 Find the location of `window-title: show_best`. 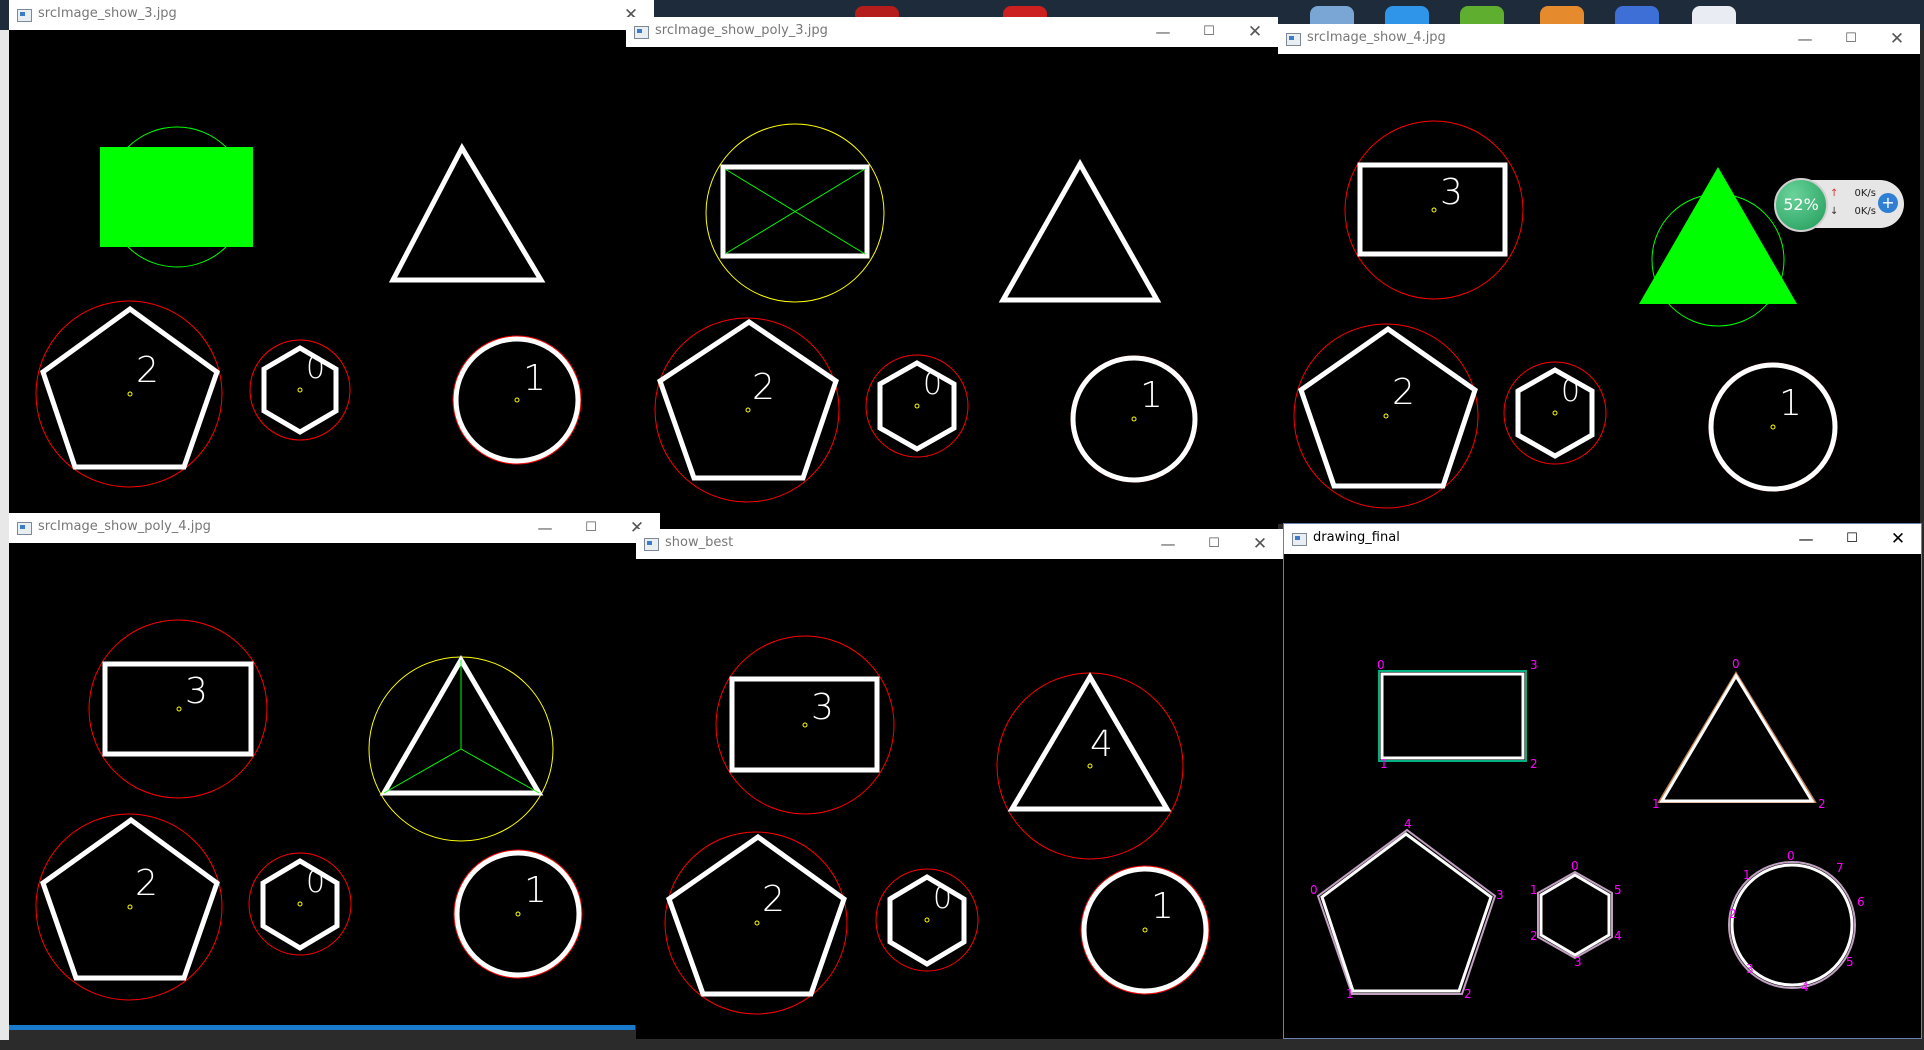

window-title: show_best is located at coordinates (699, 542).